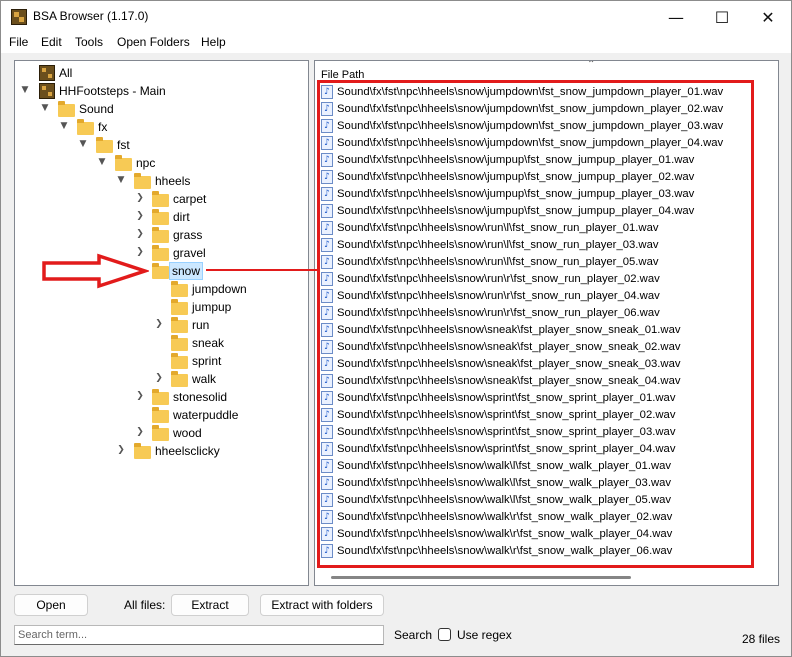 The height and width of the screenshot is (657, 792). I want to click on tree-item-hheelsclicky: ❯ hheelsclicky, so click(160, 451).